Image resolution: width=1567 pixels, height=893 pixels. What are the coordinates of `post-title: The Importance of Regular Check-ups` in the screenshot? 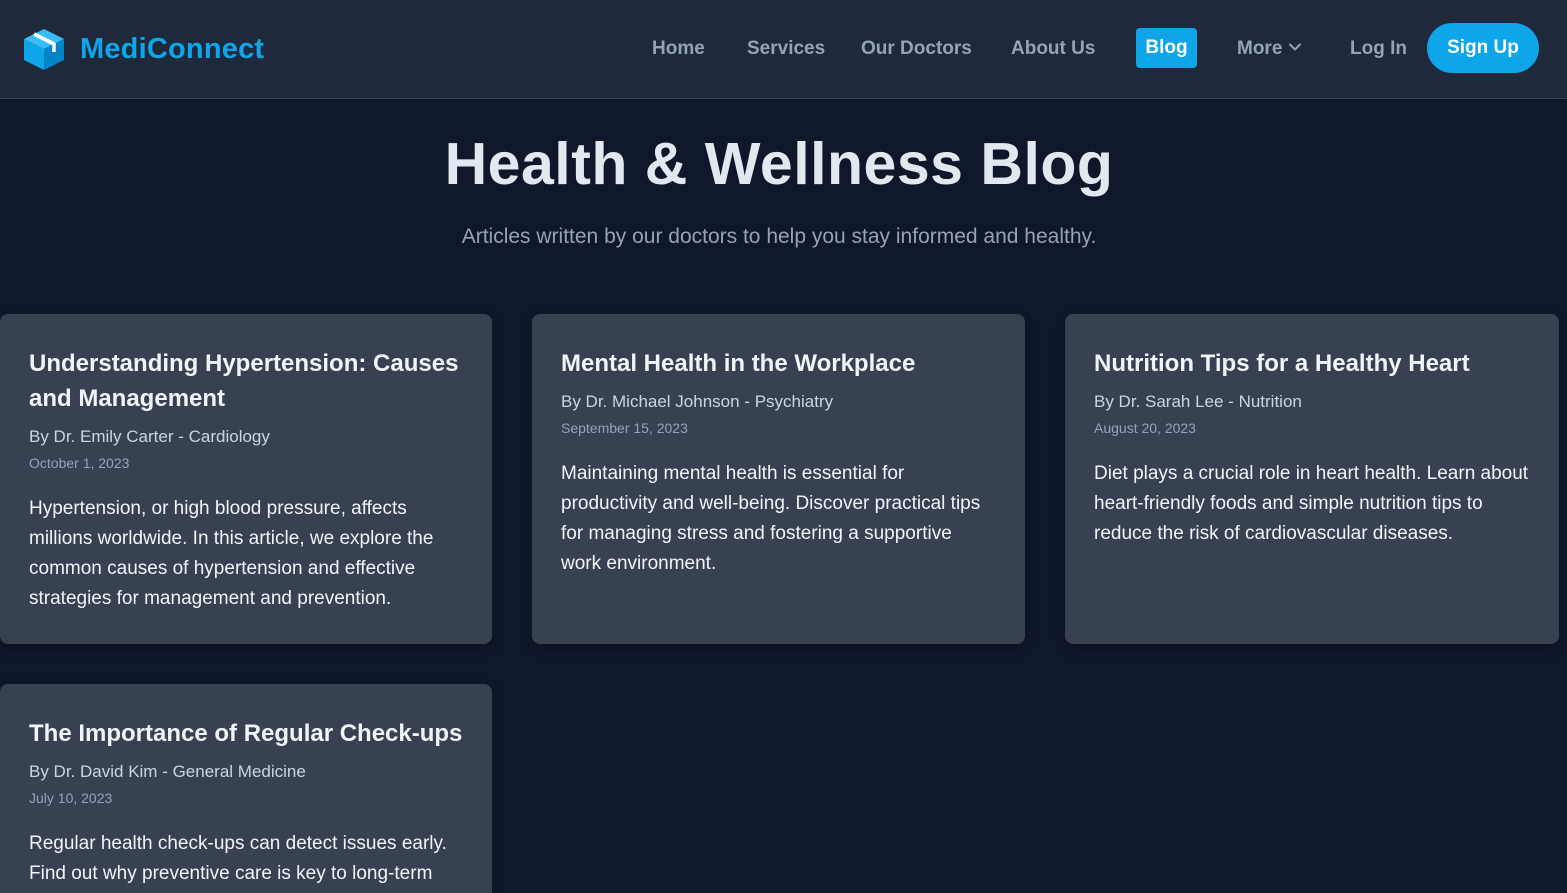 It's located at (246, 733).